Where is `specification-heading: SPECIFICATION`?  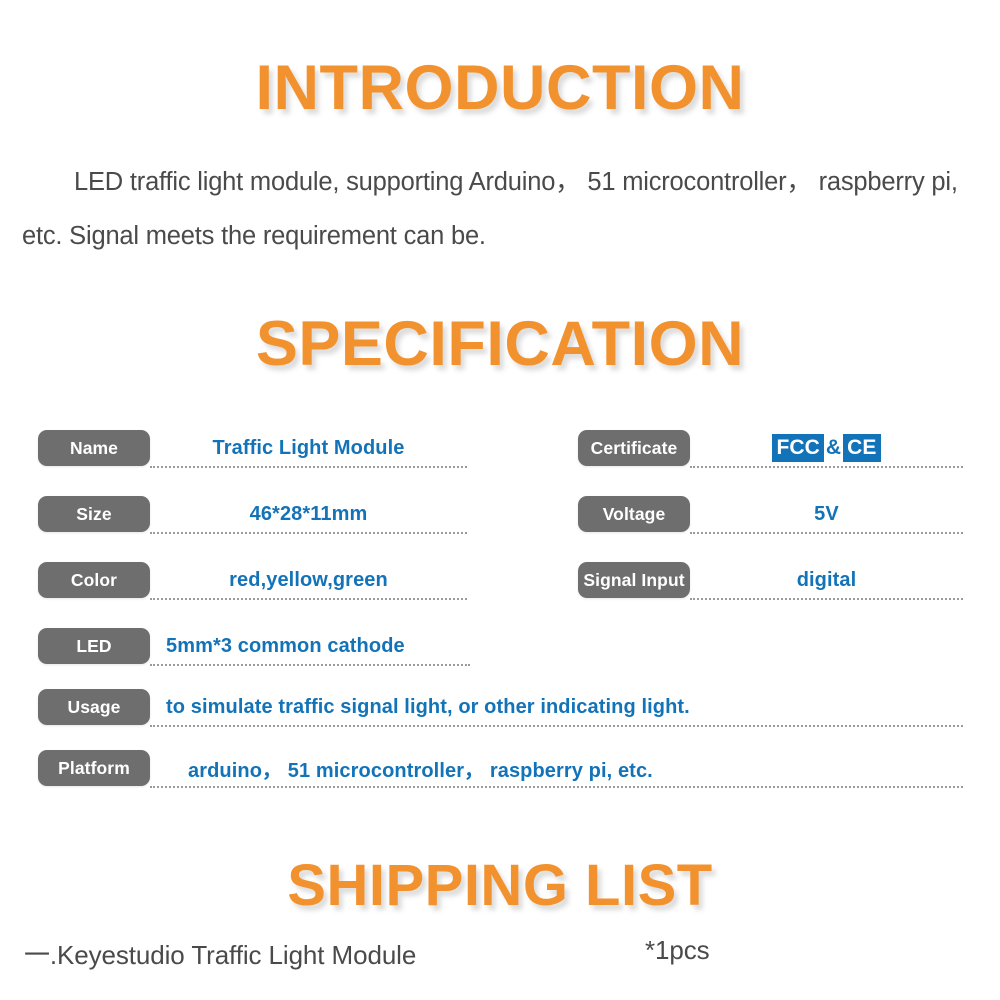 specification-heading: SPECIFICATION is located at coordinates (500, 344).